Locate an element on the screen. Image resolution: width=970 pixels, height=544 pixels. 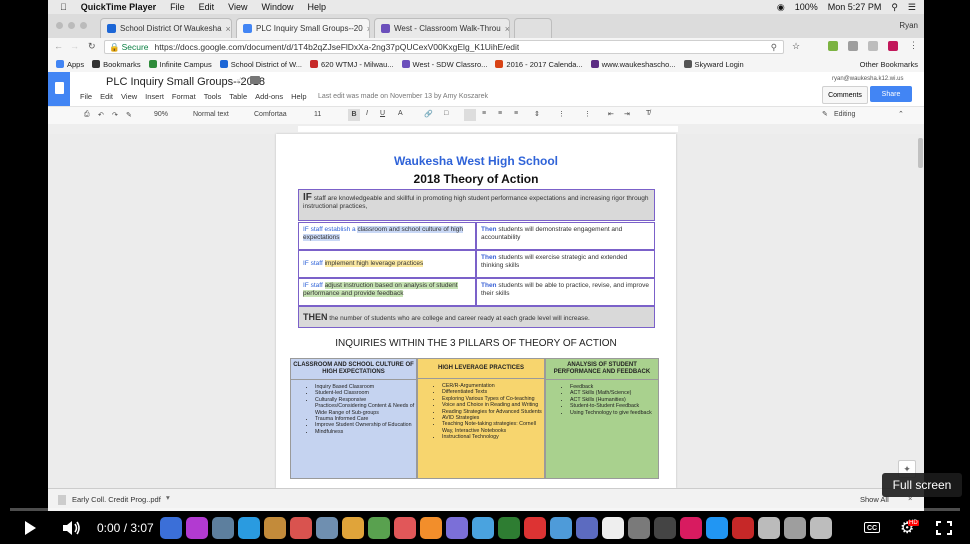
justify-icon: ≡ is located at coordinates (516, 113).